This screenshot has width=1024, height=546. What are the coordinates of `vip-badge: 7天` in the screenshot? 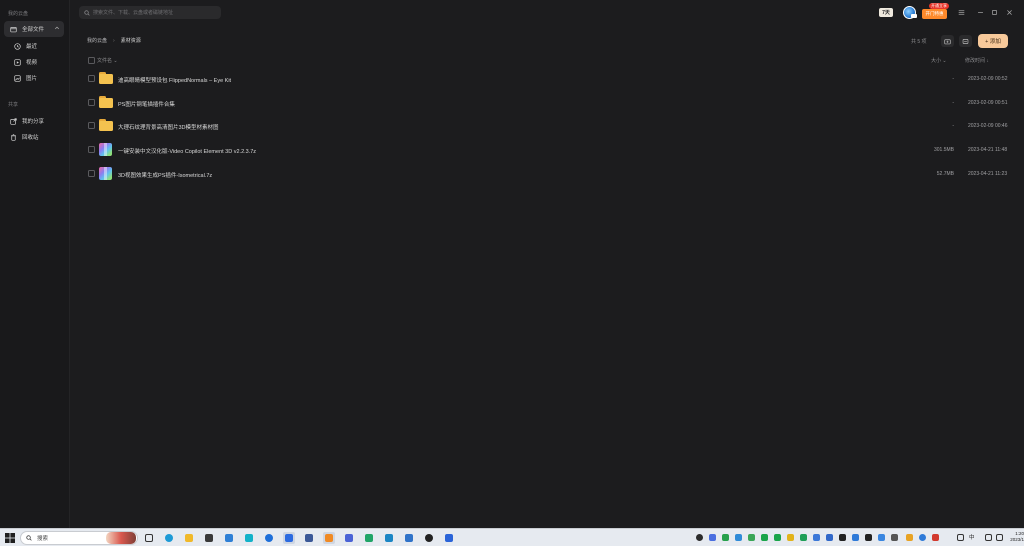 It's located at (886, 12).